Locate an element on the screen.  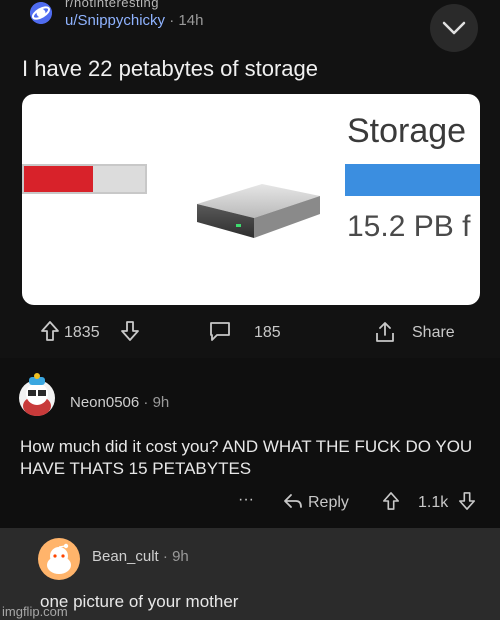
comment-body: one picture of your mother is located at coordinates (139, 601).